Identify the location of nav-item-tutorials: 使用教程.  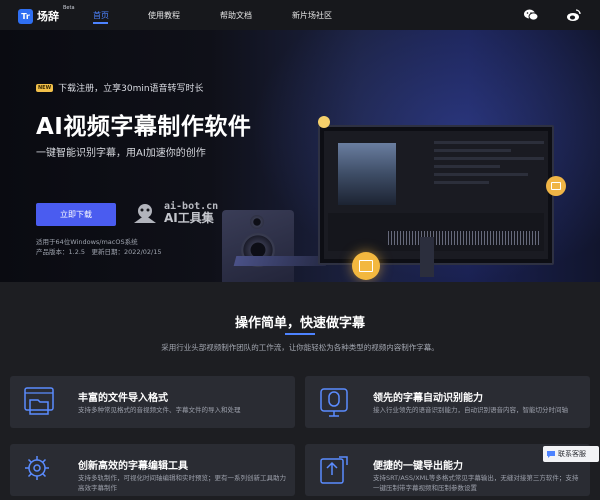
(164, 15).